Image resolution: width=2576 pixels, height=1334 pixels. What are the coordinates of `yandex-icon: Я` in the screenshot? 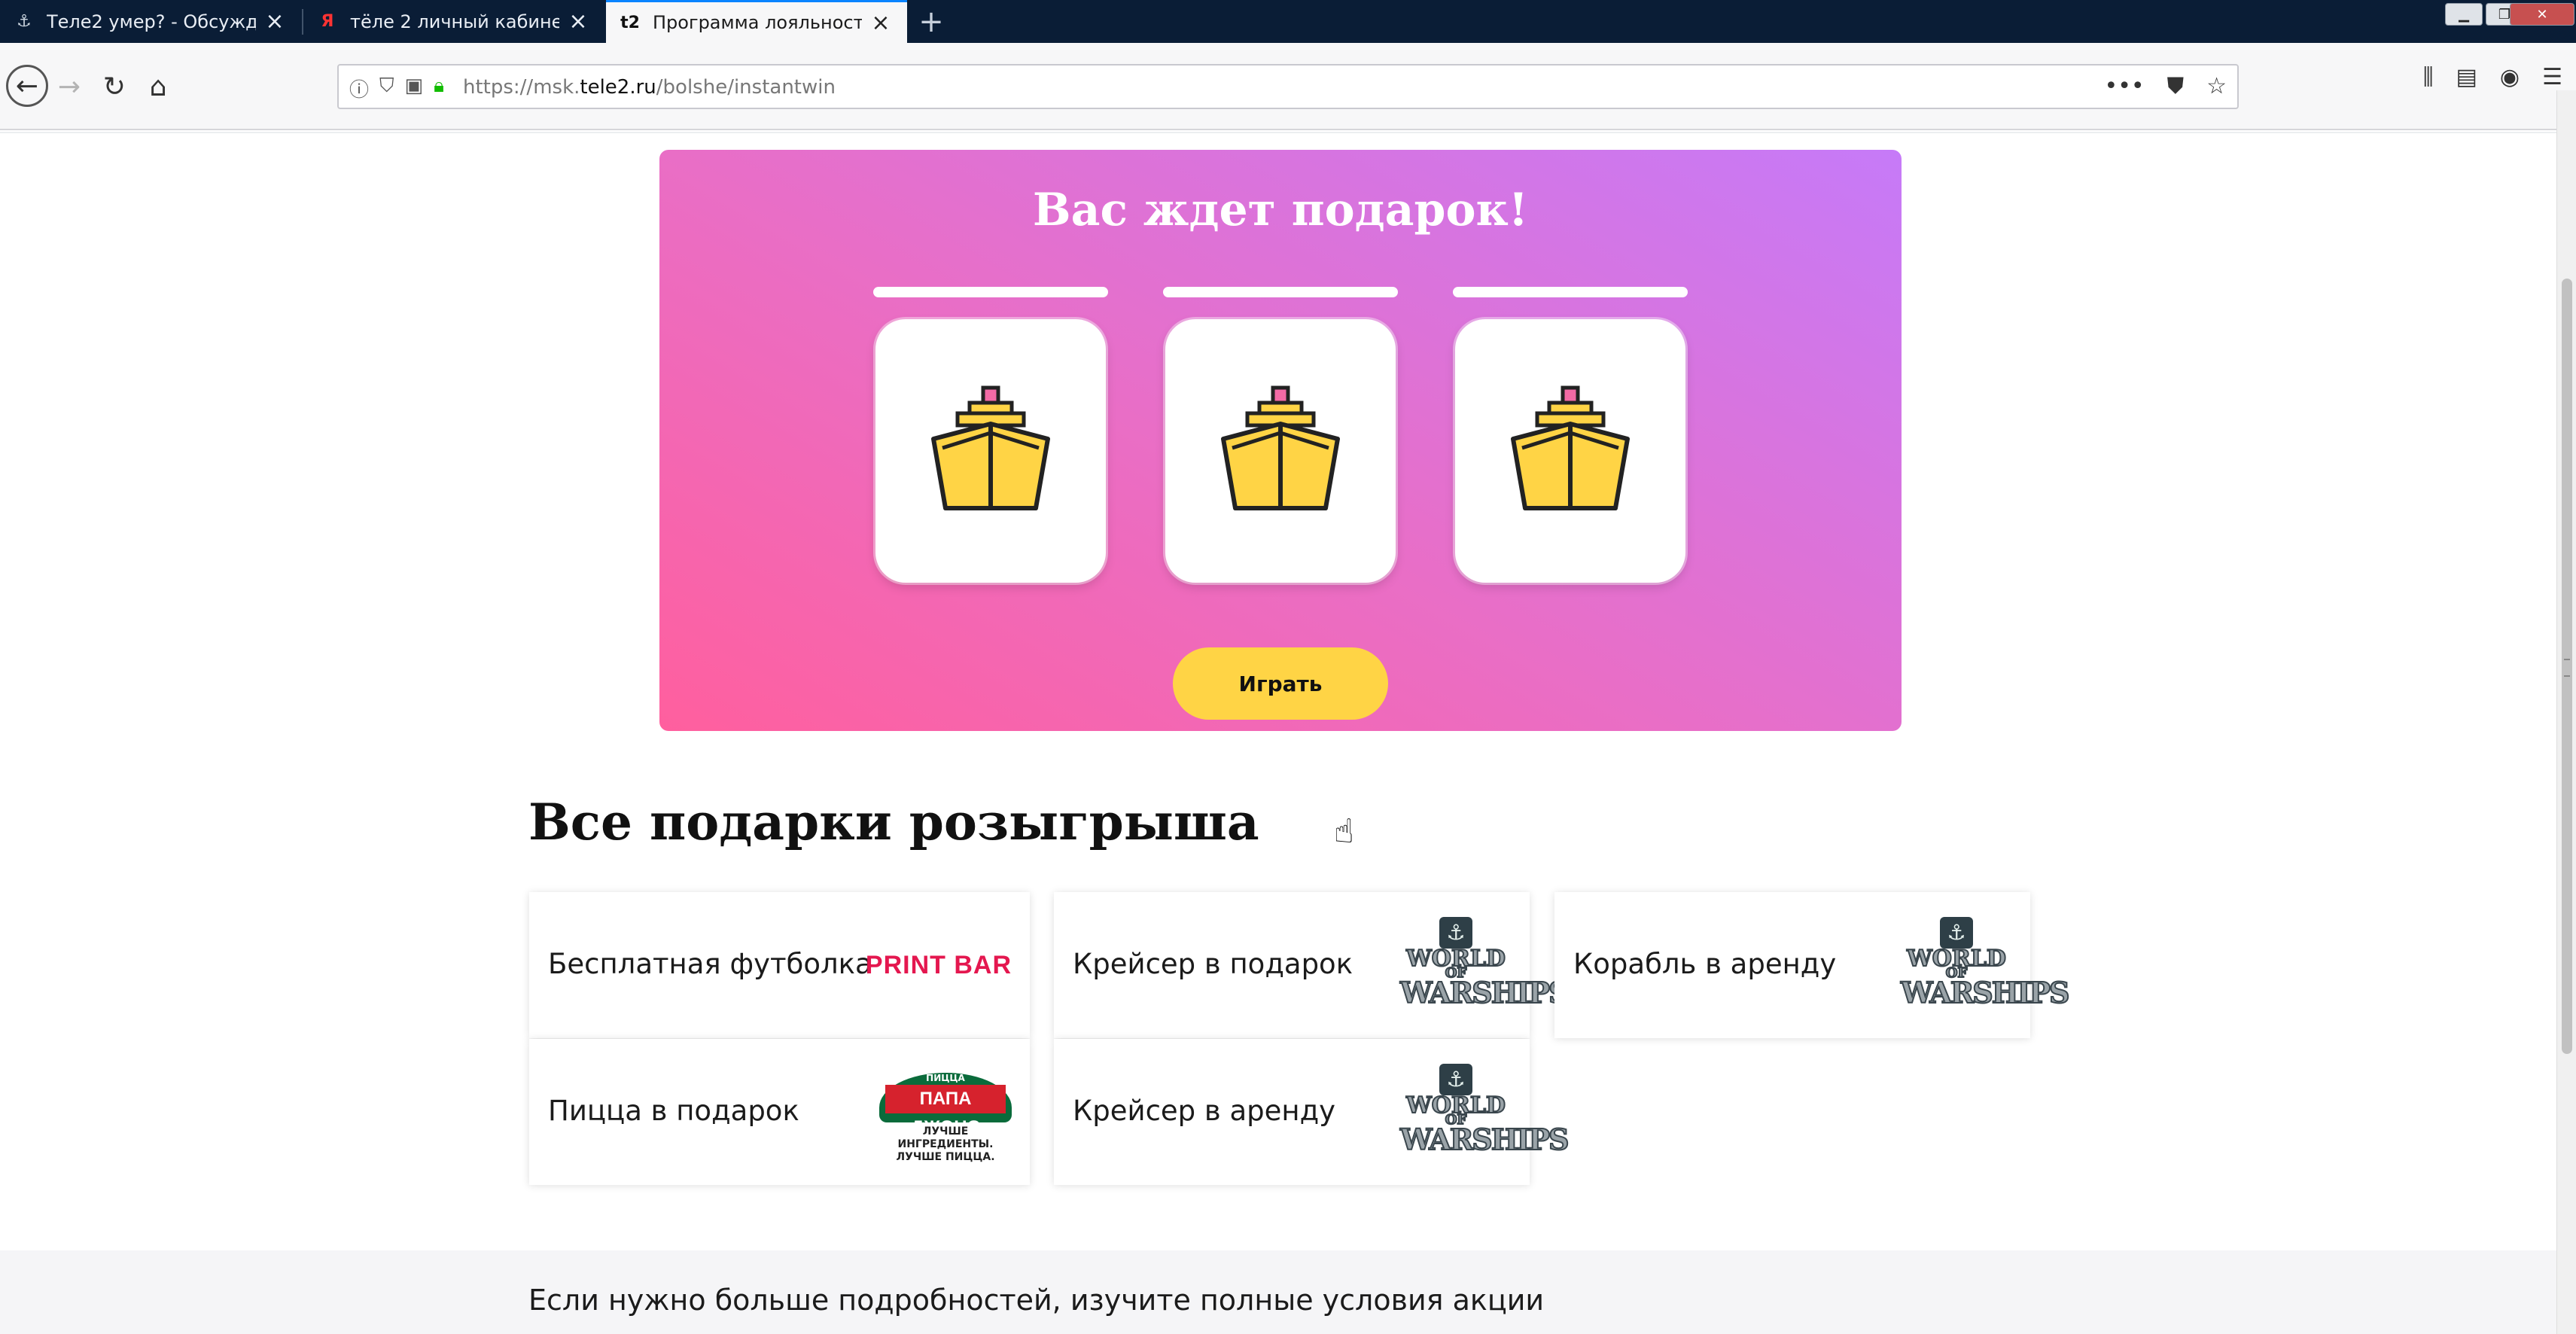 It's located at (328, 21).